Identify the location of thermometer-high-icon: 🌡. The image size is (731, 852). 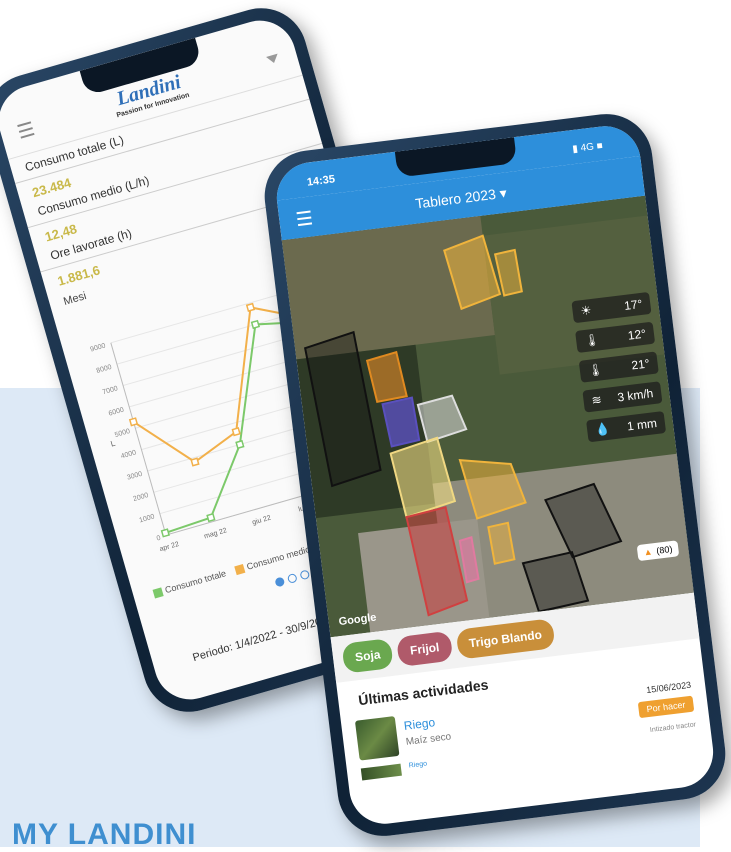
(595, 370).